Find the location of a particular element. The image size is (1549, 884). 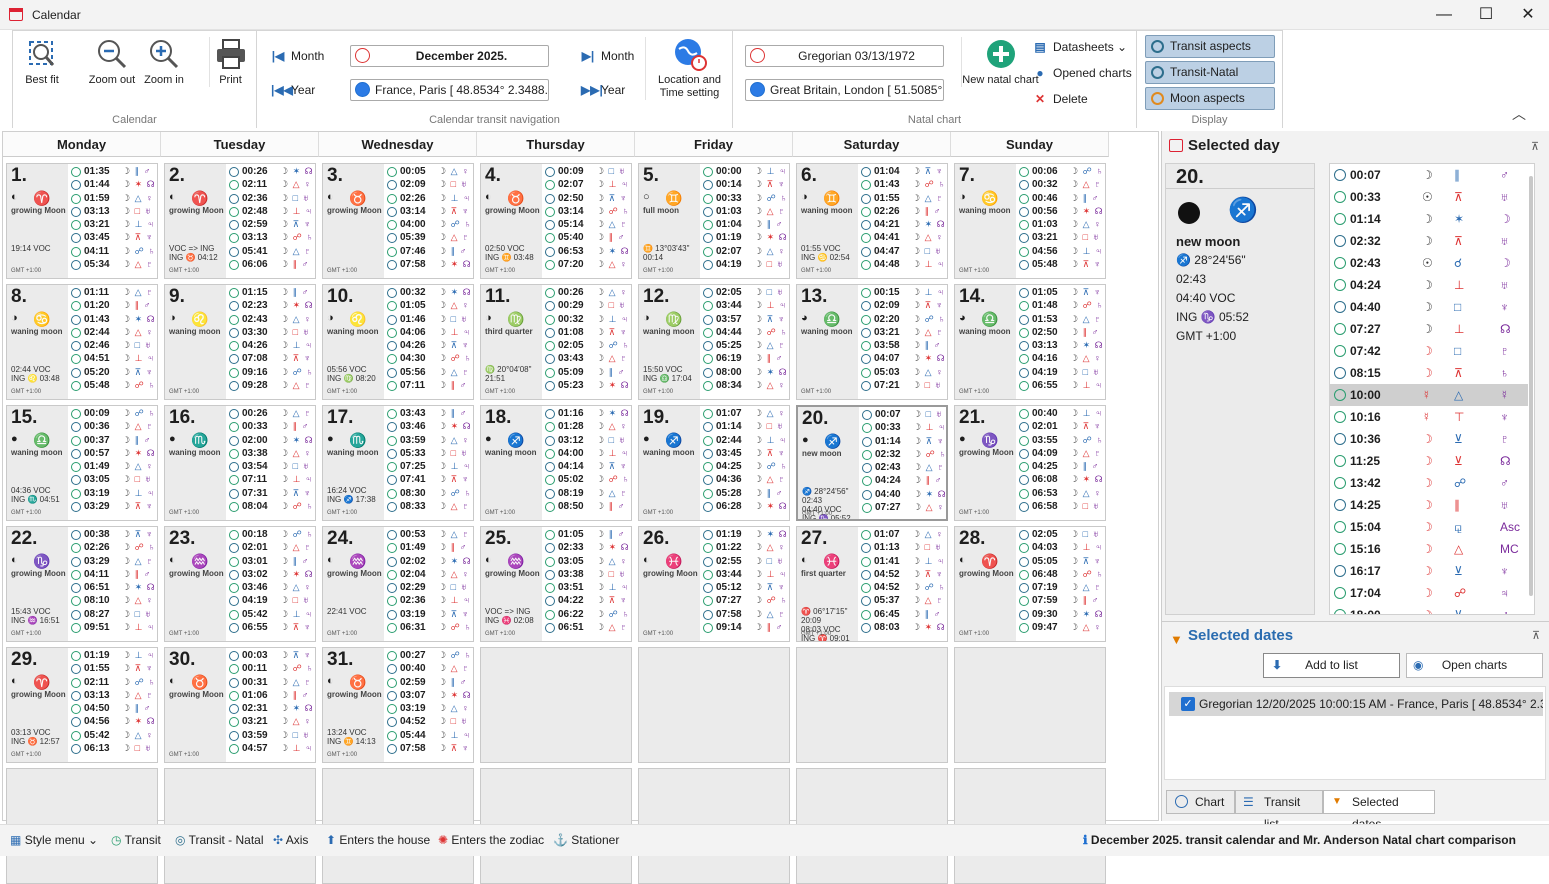

aspect-row: 01:53 ☽ △ ♇ is located at coordinates (1061, 319).